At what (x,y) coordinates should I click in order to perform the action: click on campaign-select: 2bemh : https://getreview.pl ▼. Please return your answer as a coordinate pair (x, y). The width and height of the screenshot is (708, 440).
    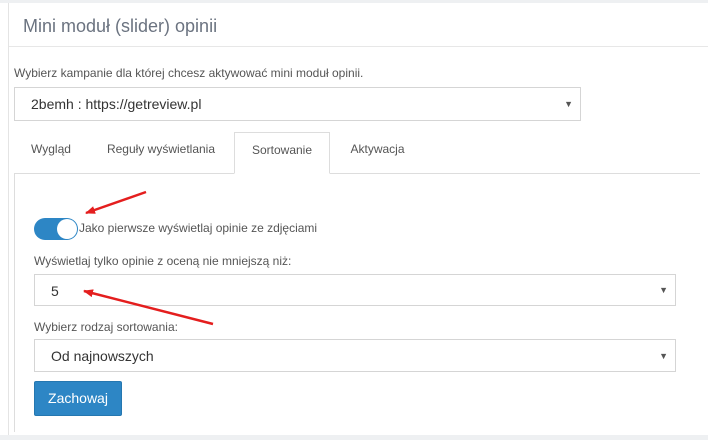
    Looking at the image, I should click on (297, 104).